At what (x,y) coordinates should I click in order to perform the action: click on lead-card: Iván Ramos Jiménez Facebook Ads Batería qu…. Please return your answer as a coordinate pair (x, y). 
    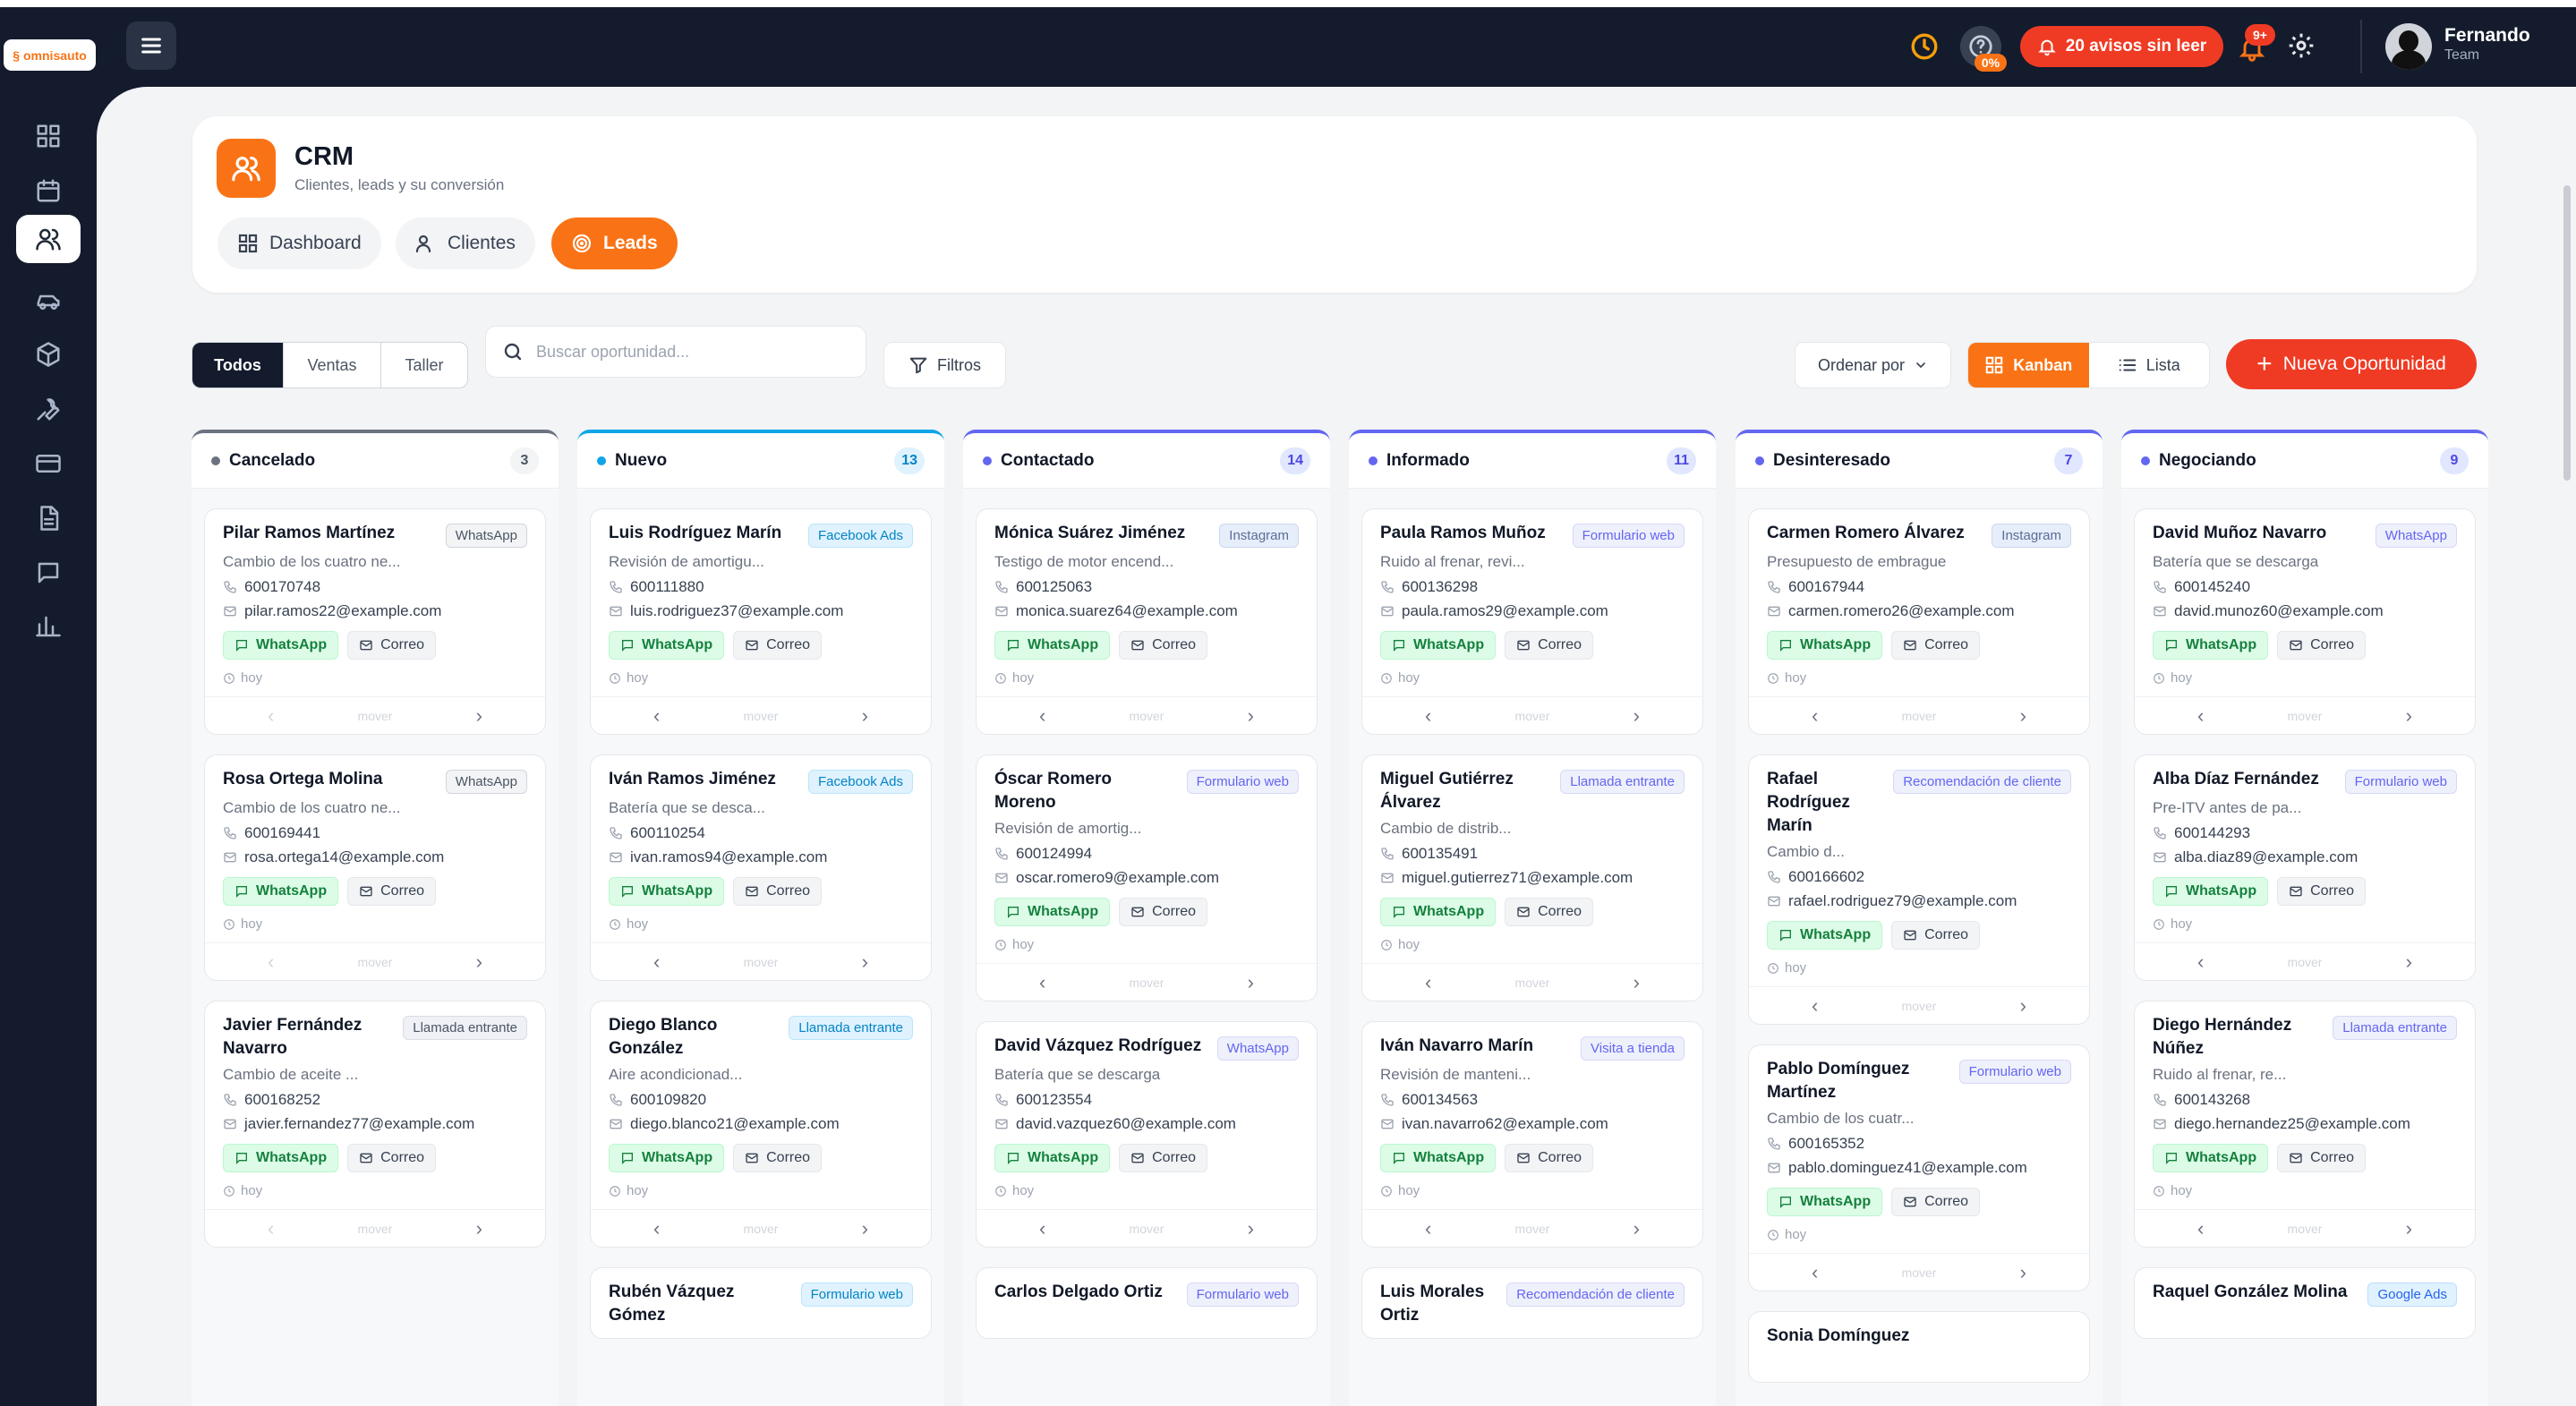
    Looking at the image, I should click on (761, 867).